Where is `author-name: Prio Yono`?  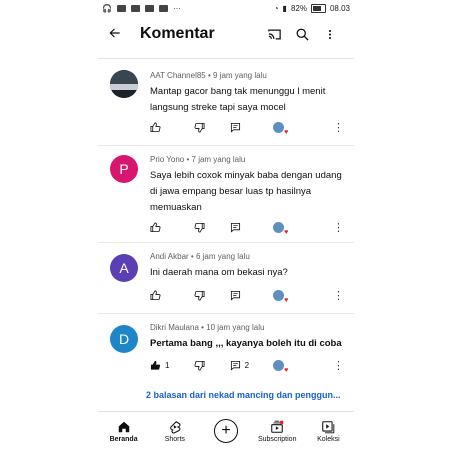
author-name: Prio Yono is located at coordinates (167, 159).